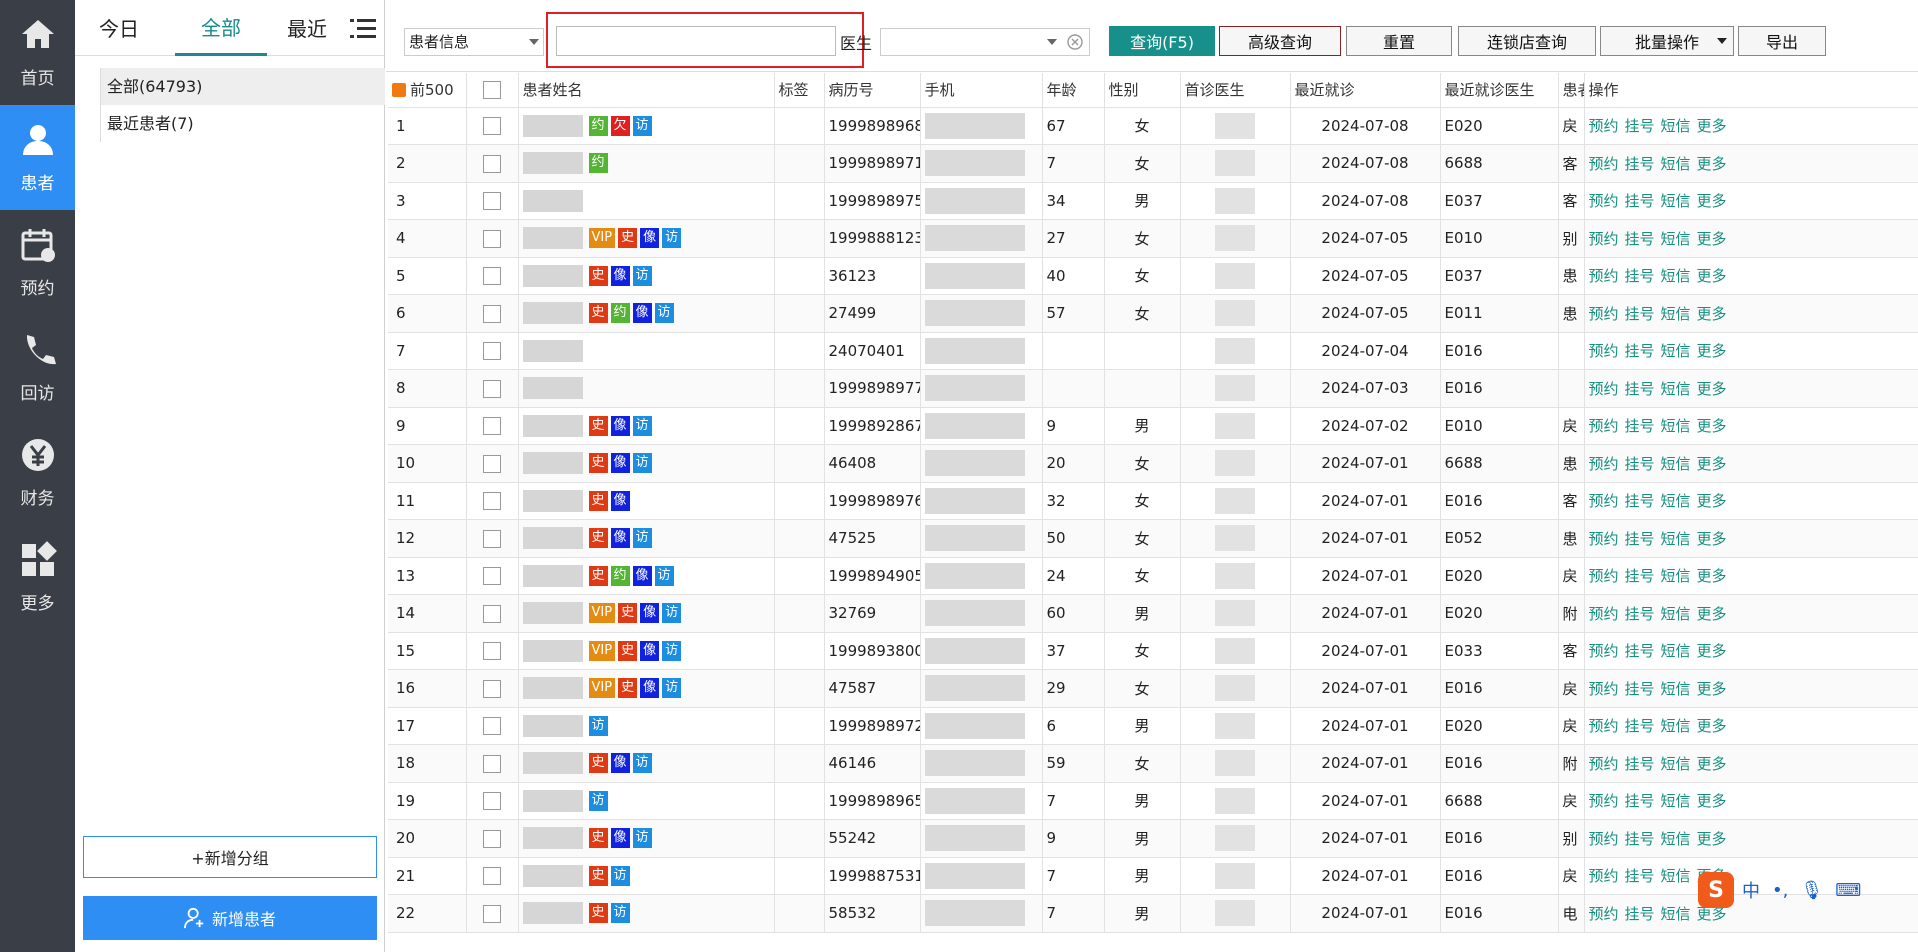  I want to click on table-row: 10 史像访 46408 20 女 2024-07-01 6688 患预约 挂号 短信 更多, so click(1153, 463).